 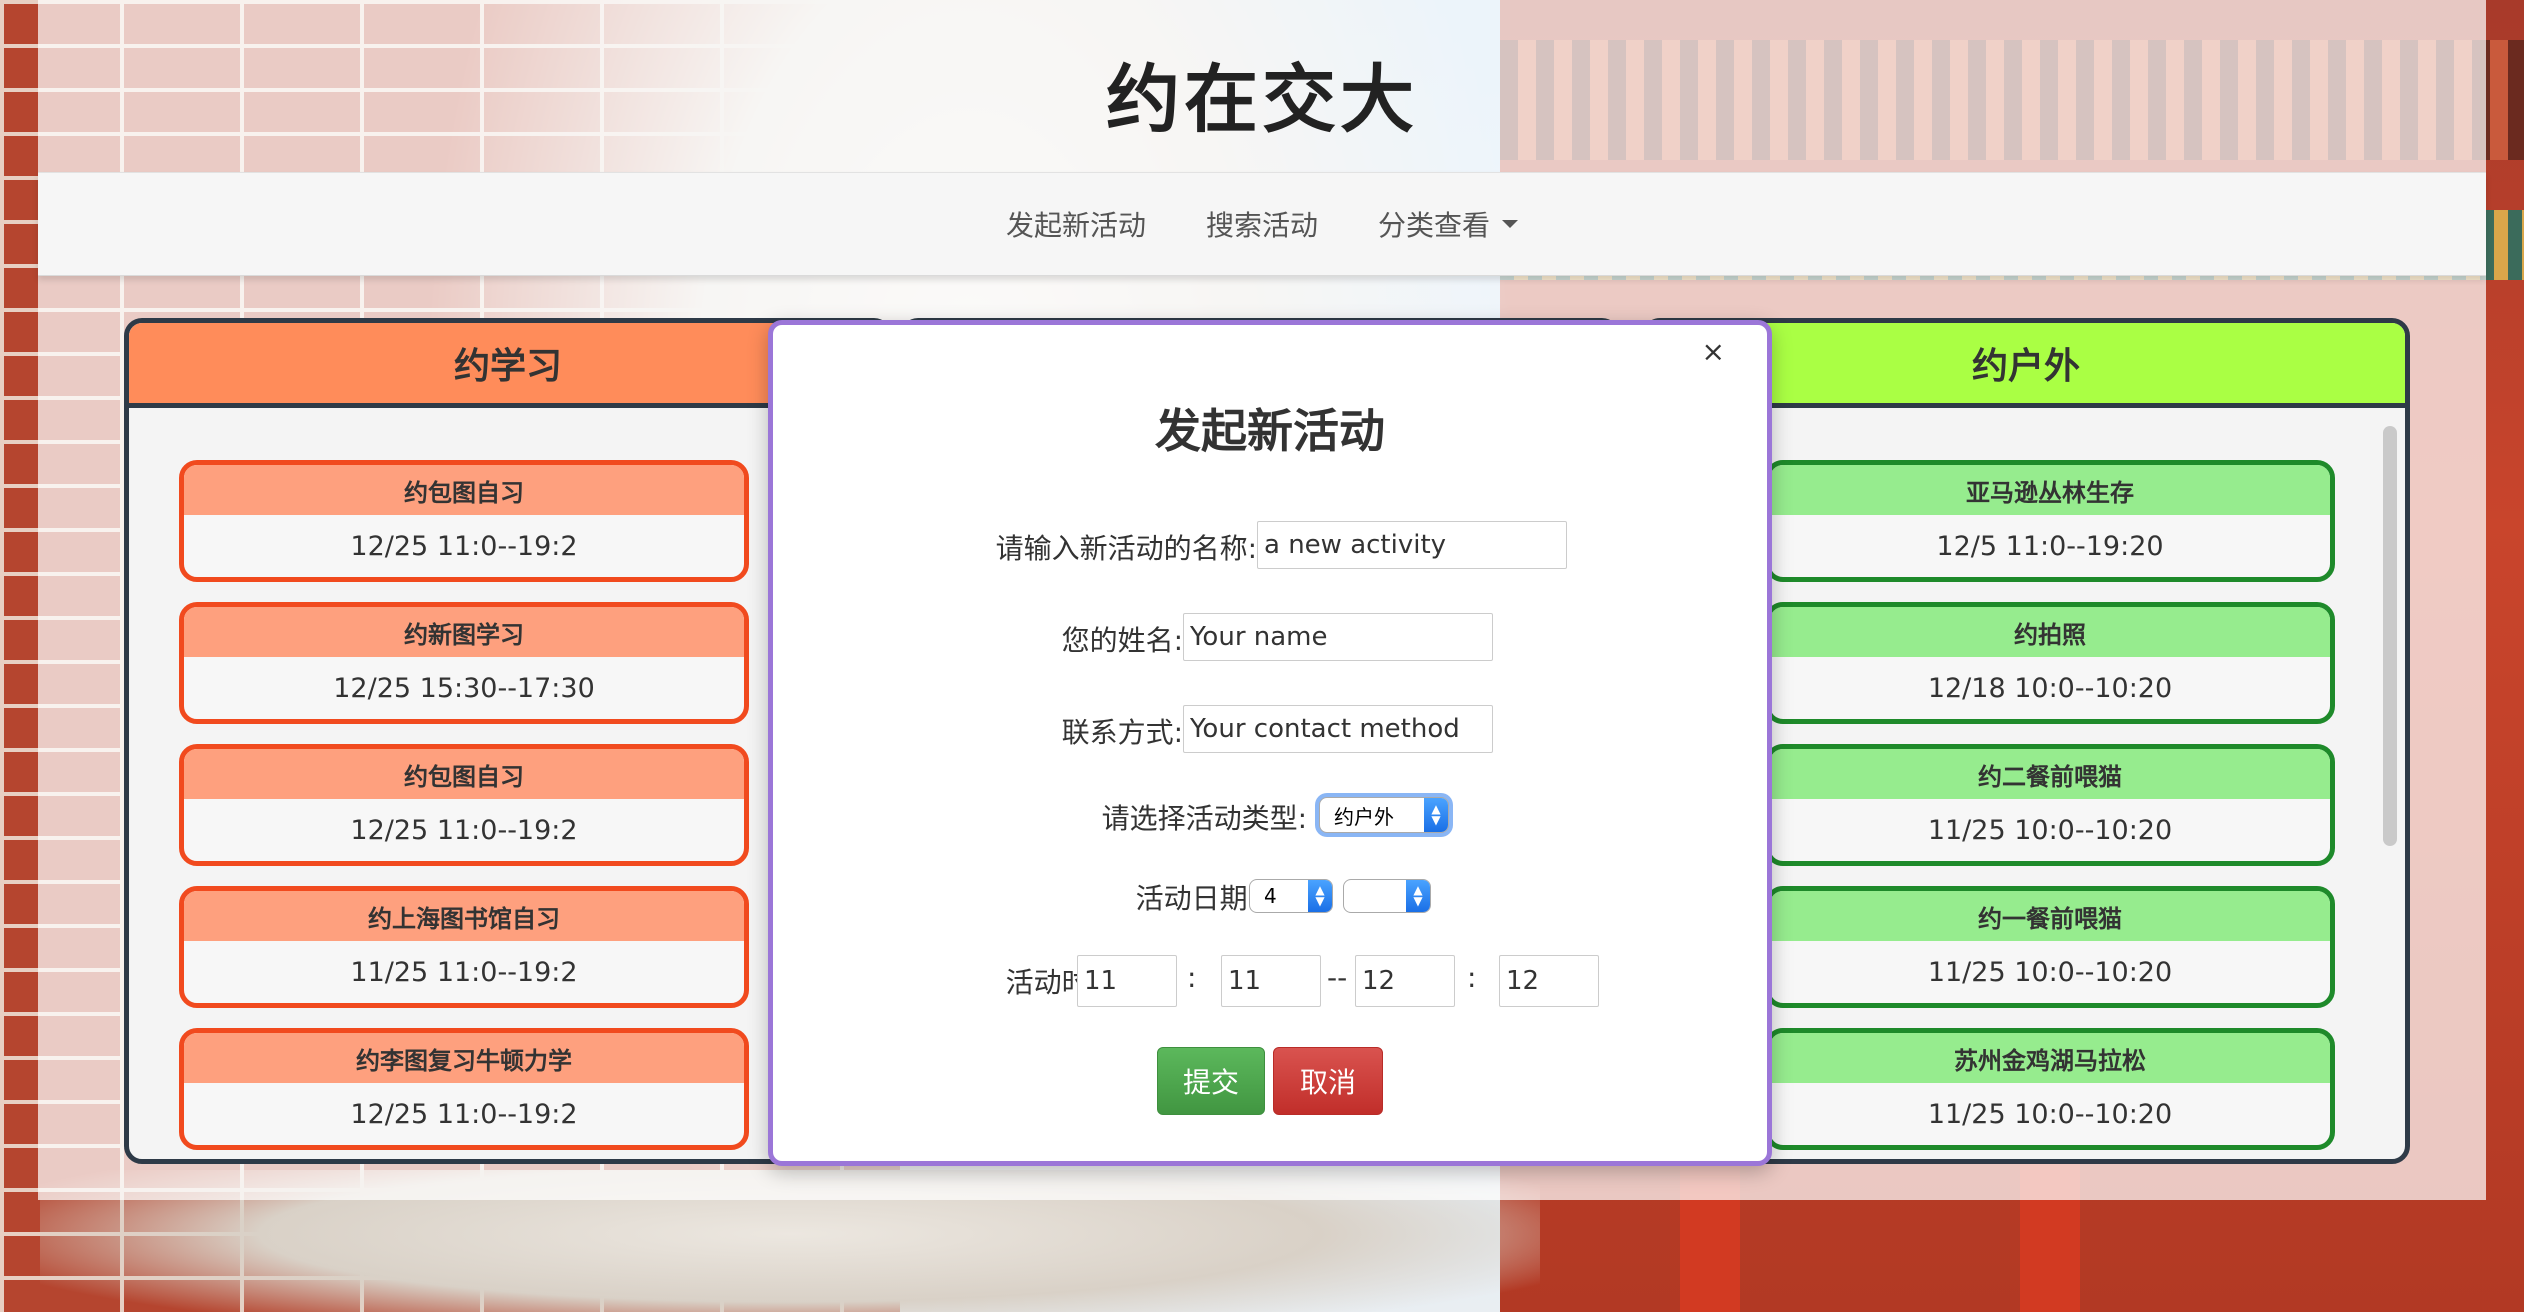 I want to click on activity-card: 约二餐前喂猫 11/25 10:0--10:20, so click(x=2050, y=805).